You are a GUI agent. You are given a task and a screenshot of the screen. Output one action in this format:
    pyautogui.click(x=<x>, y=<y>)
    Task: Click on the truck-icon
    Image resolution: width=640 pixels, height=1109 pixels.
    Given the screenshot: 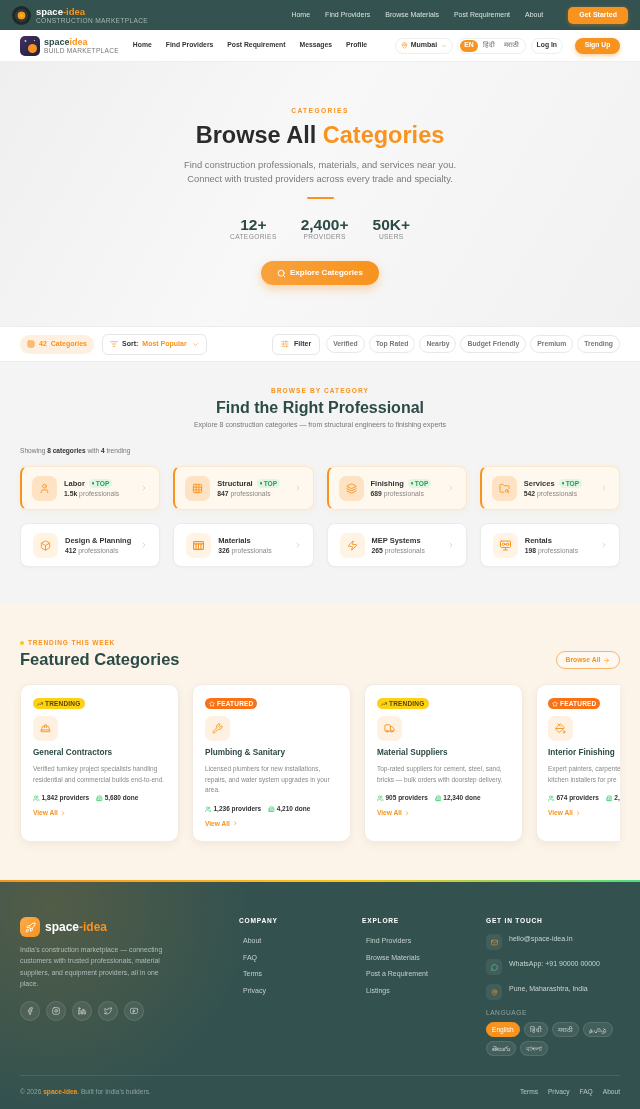 What is the action you would take?
    pyautogui.click(x=389, y=728)
    